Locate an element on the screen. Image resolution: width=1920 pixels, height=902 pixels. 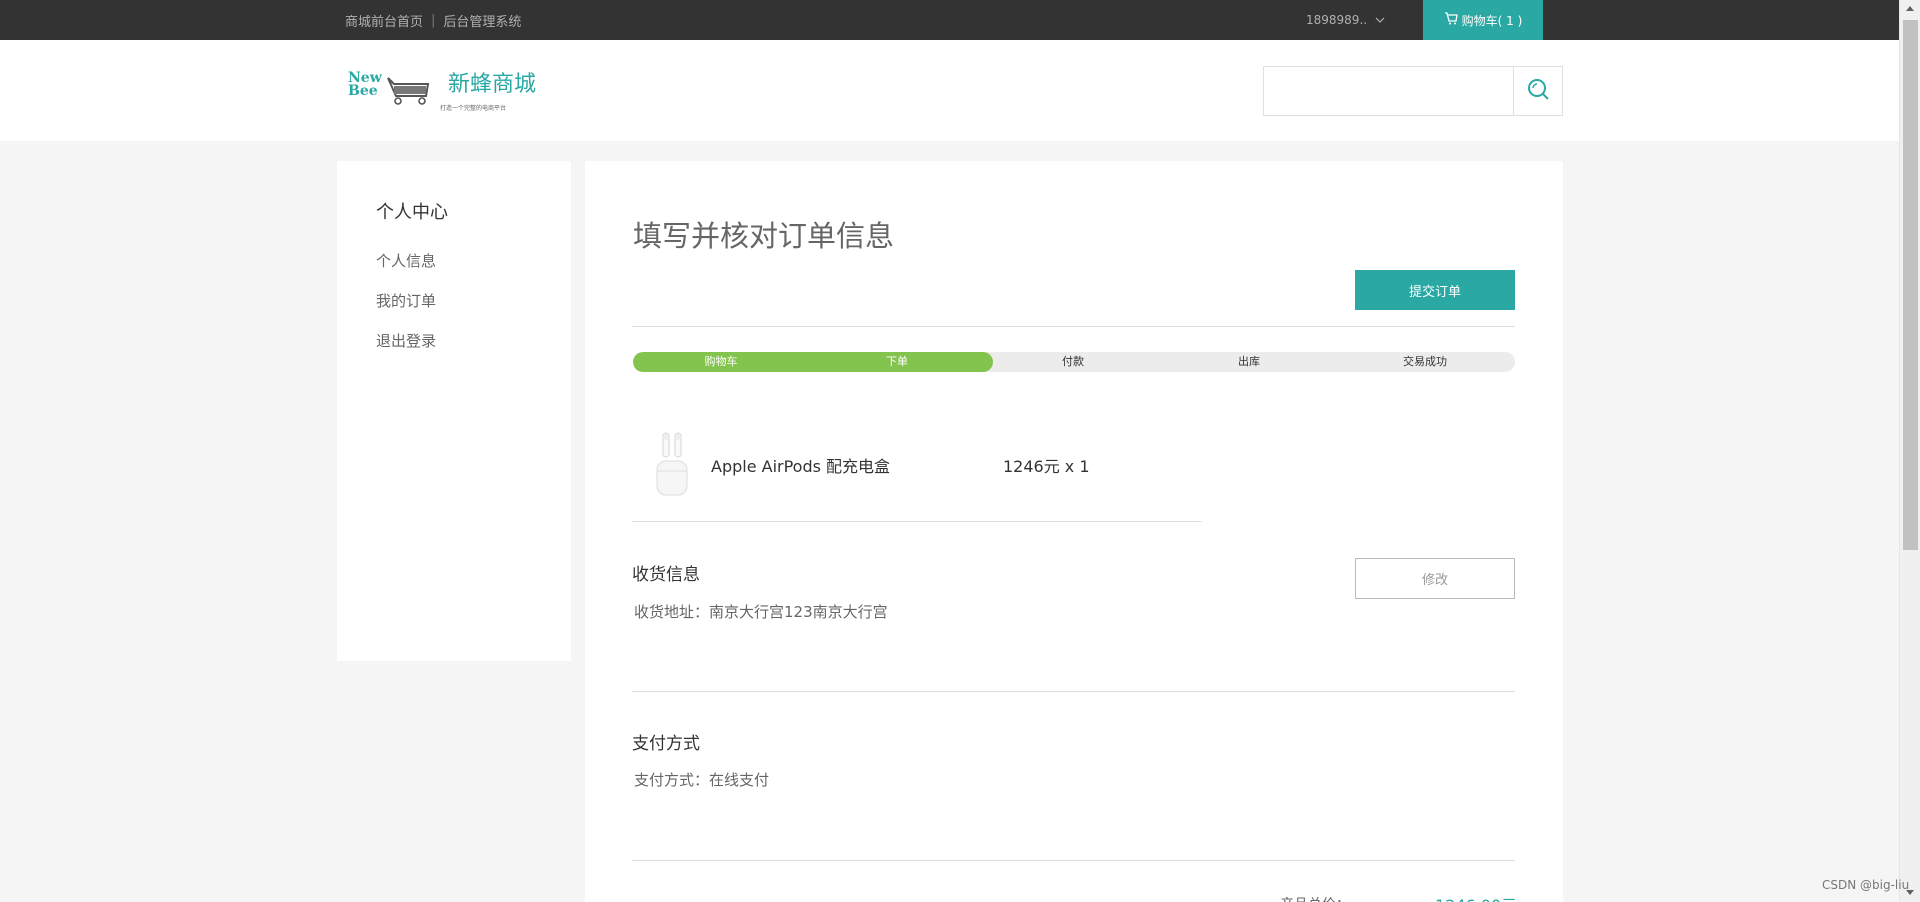
user-menu: 1898989.. is located at coordinates (1345, 20).